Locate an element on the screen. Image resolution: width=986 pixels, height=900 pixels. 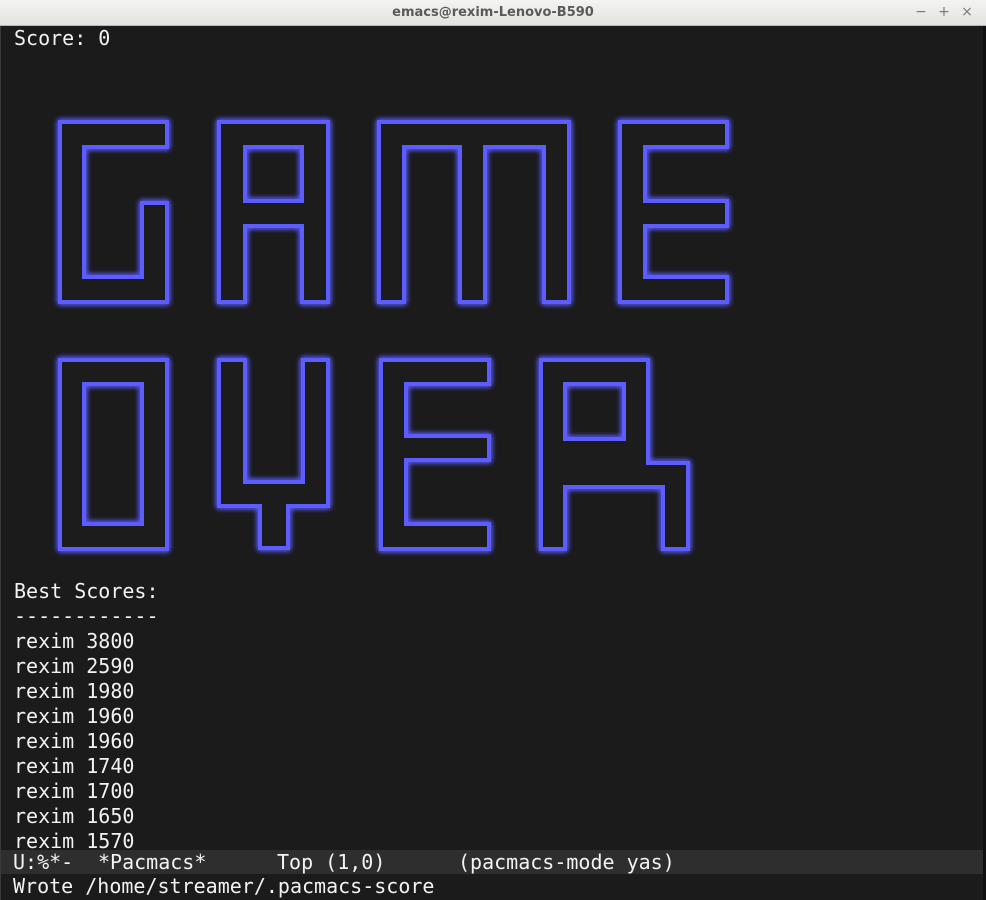
letter-A is located at coordinates (273, 212).